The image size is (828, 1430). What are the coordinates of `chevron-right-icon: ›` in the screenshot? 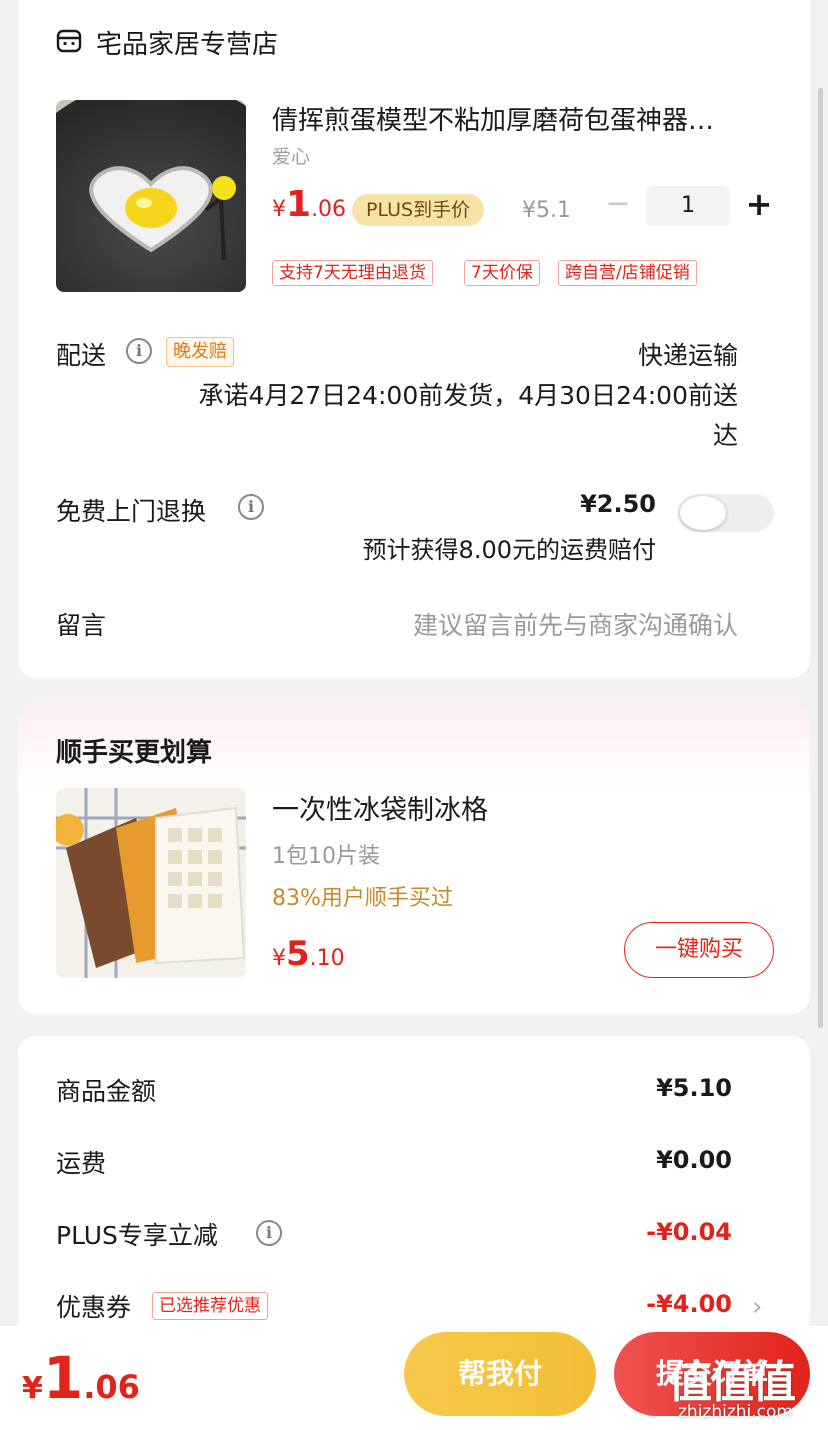 It's located at (757, 1307).